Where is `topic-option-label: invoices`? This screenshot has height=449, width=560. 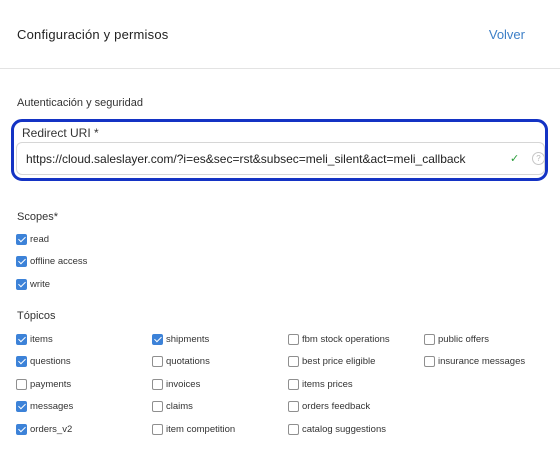 topic-option-label: invoices is located at coordinates (183, 384).